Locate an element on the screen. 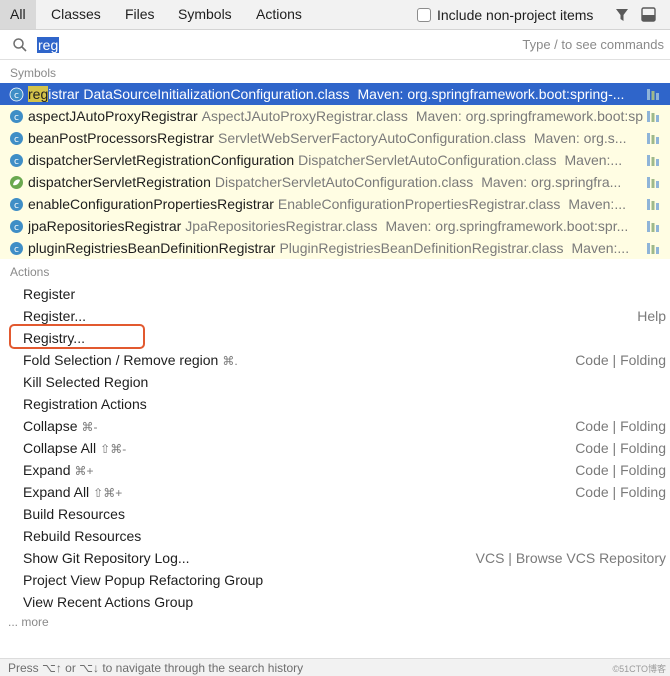  action-name: Fold Selection / Remove region is located at coordinates (121, 360).